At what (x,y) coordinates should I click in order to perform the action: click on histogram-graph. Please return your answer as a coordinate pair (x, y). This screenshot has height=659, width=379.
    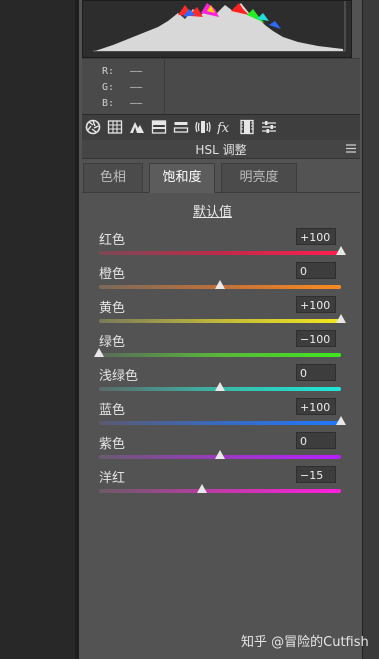
    Looking at the image, I should click on (219, 26).